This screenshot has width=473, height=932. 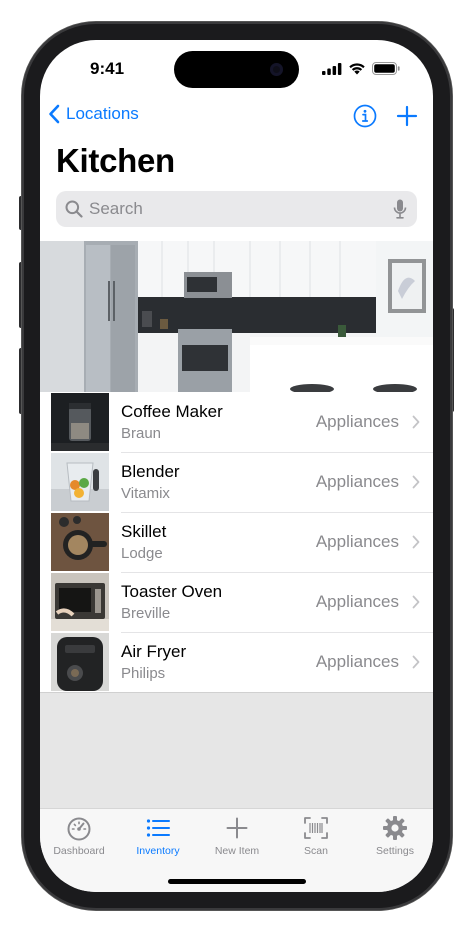 What do you see at coordinates (400, 209) in the screenshot?
I see `microphone-icon` at bounding box center [400, 209].